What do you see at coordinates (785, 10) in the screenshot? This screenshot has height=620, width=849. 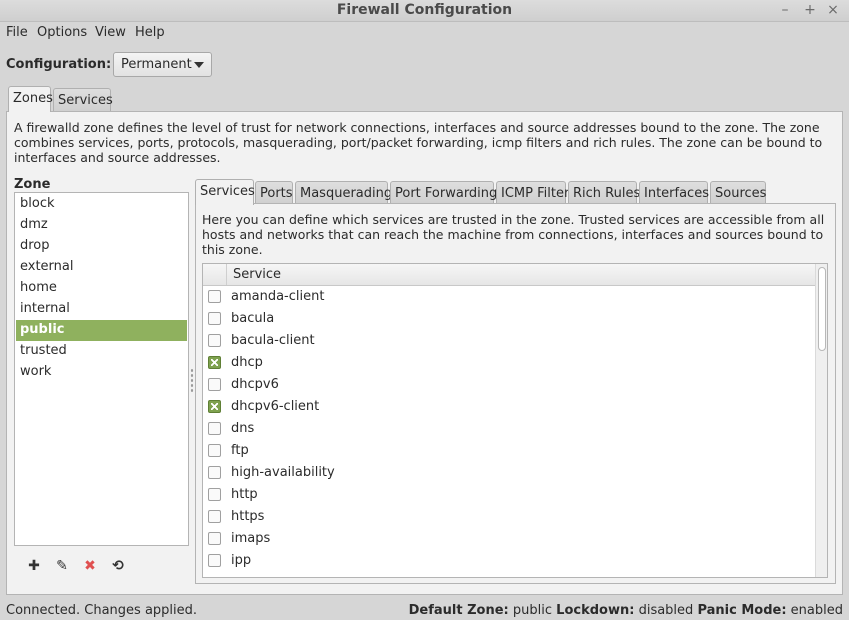 I see `minimize-button: –` at bounding box center [785, 10].